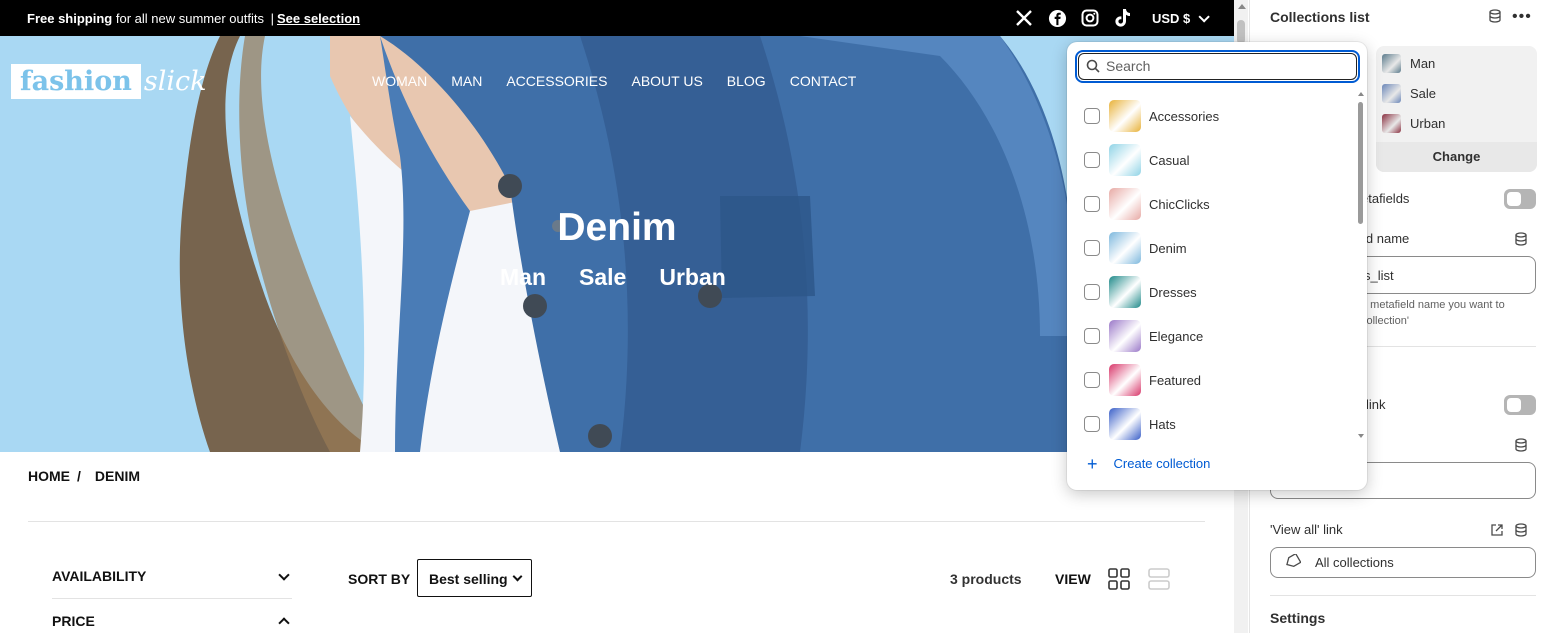 The width and height of the screenshot is (1542, 633). What do you see at coordinates (1376, 404) in the screenshot?
I see `link-toggle-label: link` at bounding box center [1376, 404].